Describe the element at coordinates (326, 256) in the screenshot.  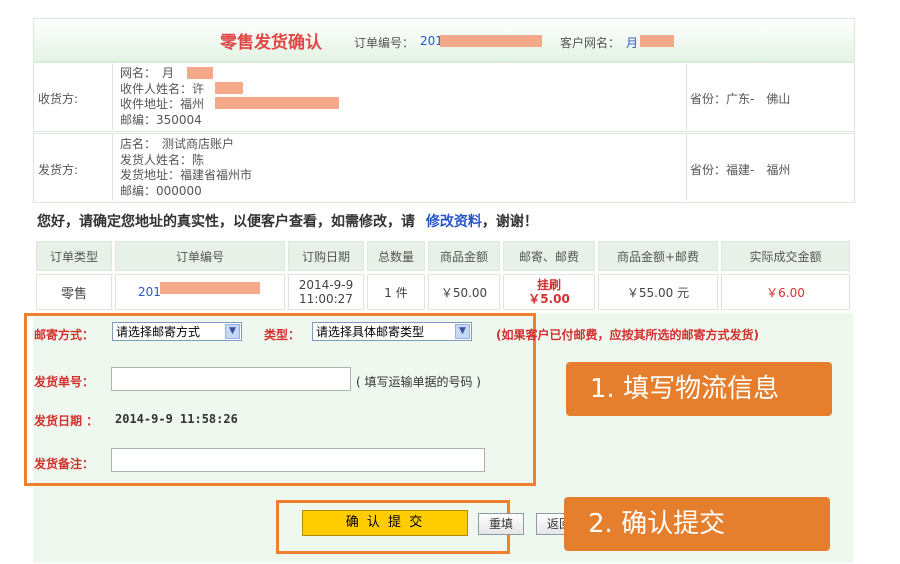
I see `col-order-date: 订购日期` at that location.